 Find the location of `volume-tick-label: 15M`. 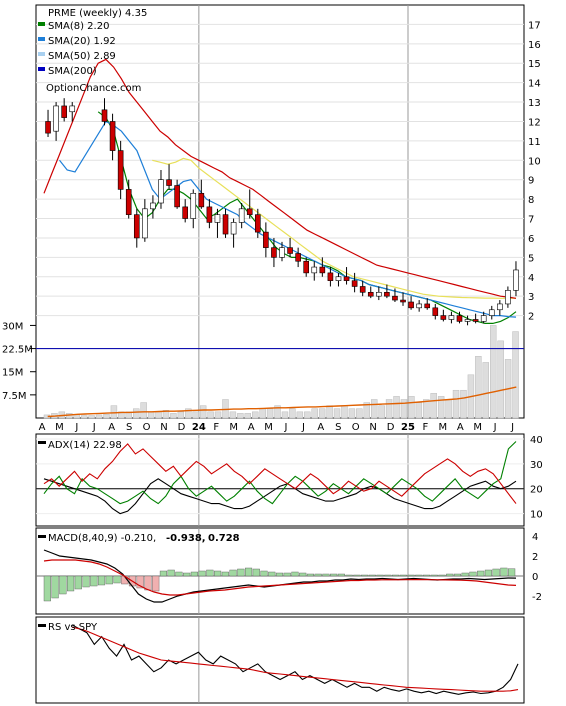

volume-tick-label: 15M is located at coordinates (12, 373).